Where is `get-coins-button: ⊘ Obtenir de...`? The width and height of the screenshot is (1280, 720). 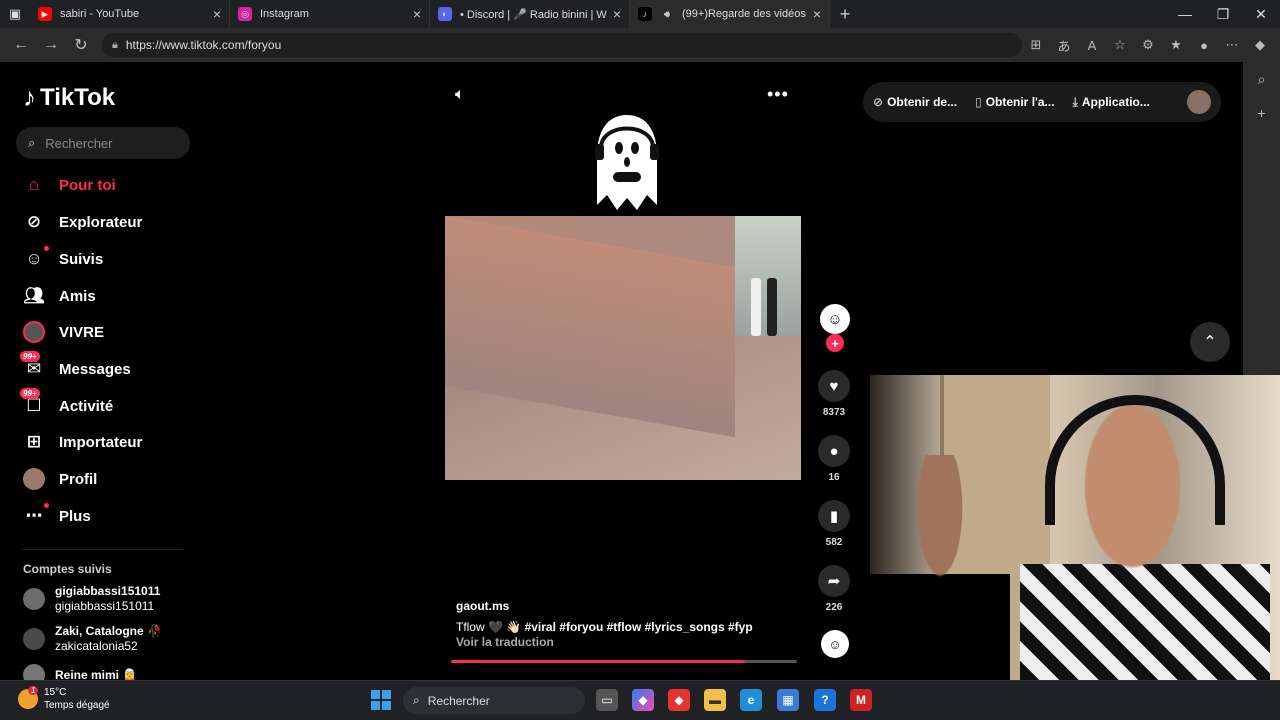
get-coins-button: ⊘ Obtenir de... is located at coordinates (915, 102).